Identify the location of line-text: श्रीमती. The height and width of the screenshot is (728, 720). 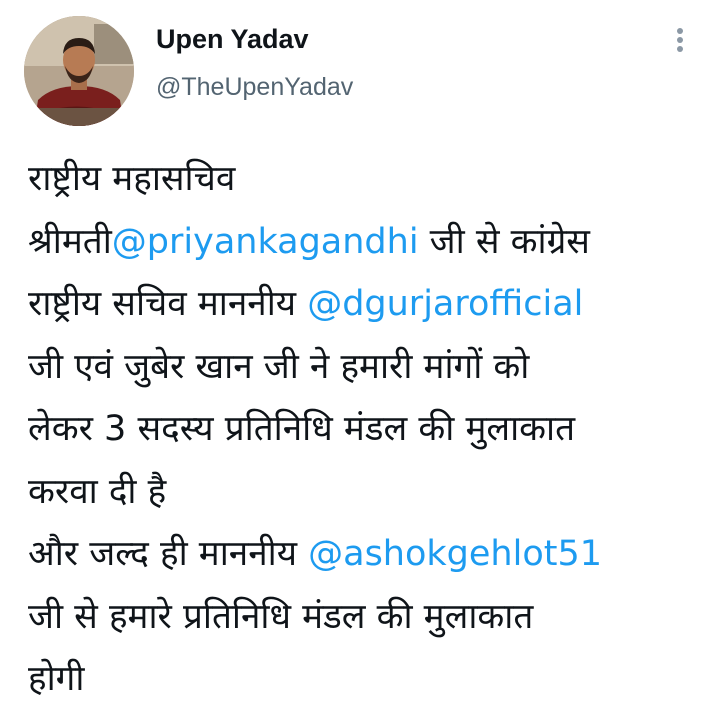
(70, 241).